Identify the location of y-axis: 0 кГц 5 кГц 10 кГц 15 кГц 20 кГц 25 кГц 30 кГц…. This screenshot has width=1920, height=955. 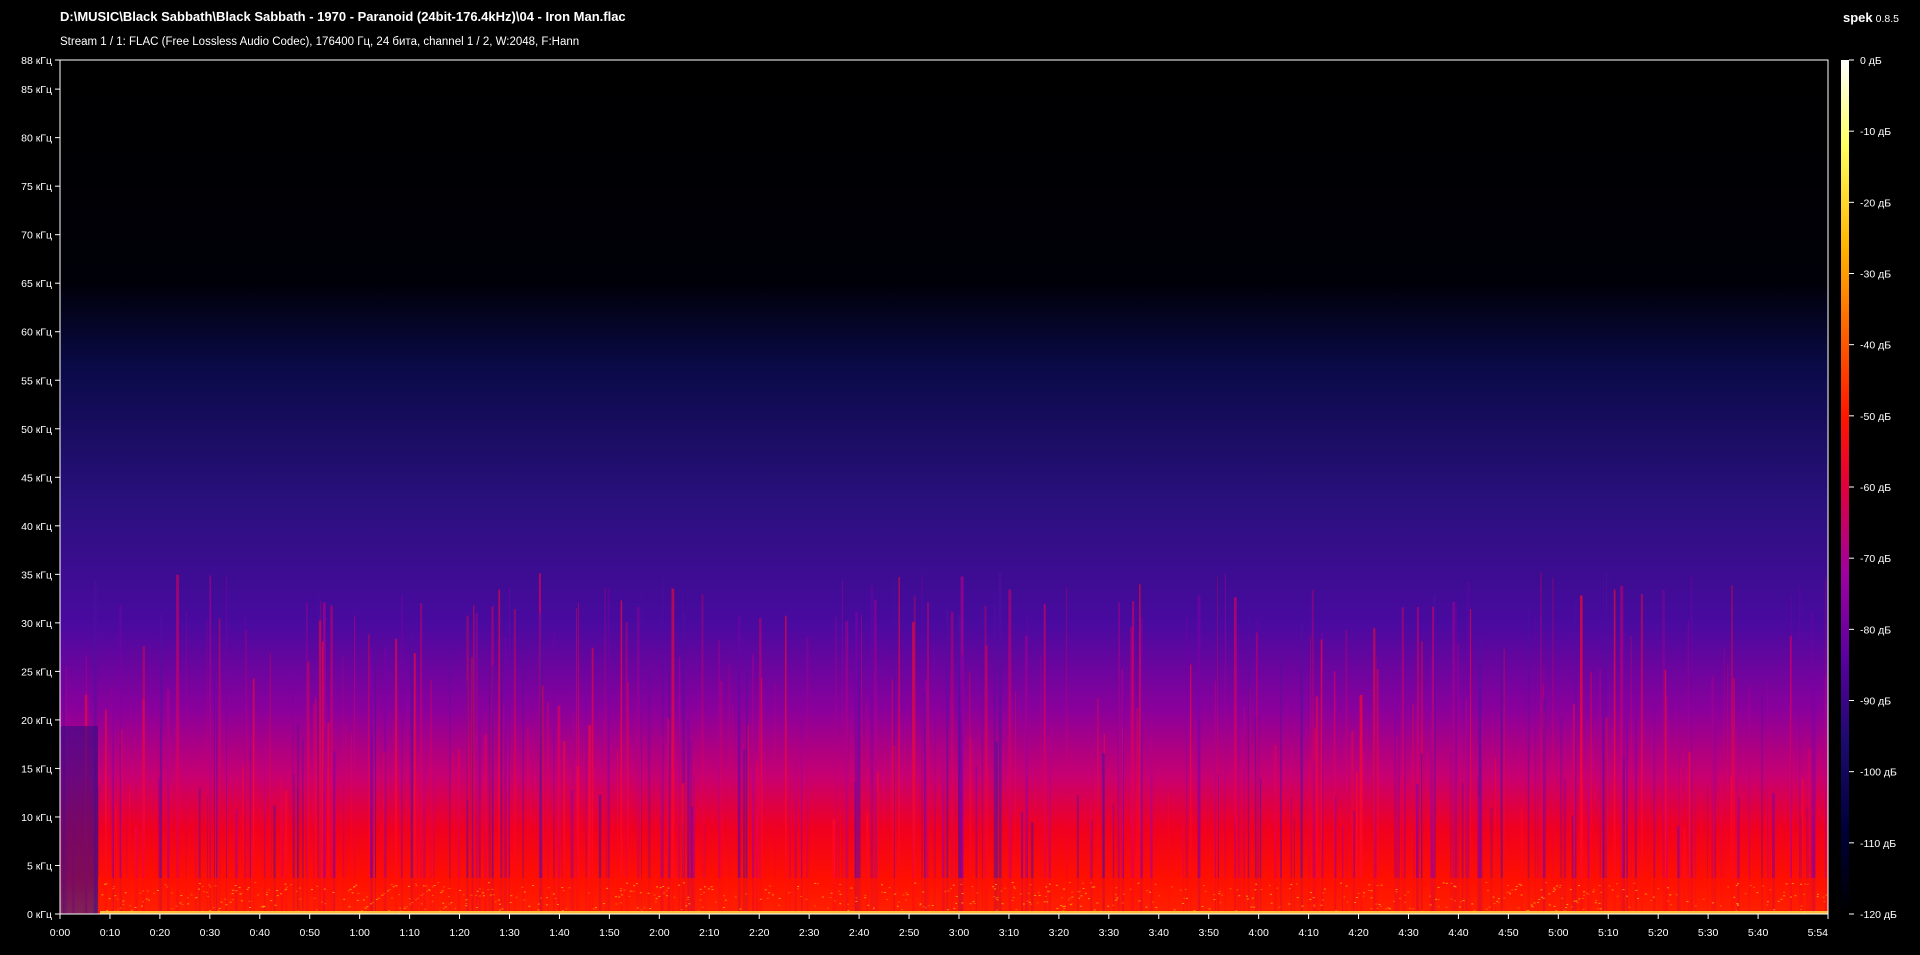
(40, 488).